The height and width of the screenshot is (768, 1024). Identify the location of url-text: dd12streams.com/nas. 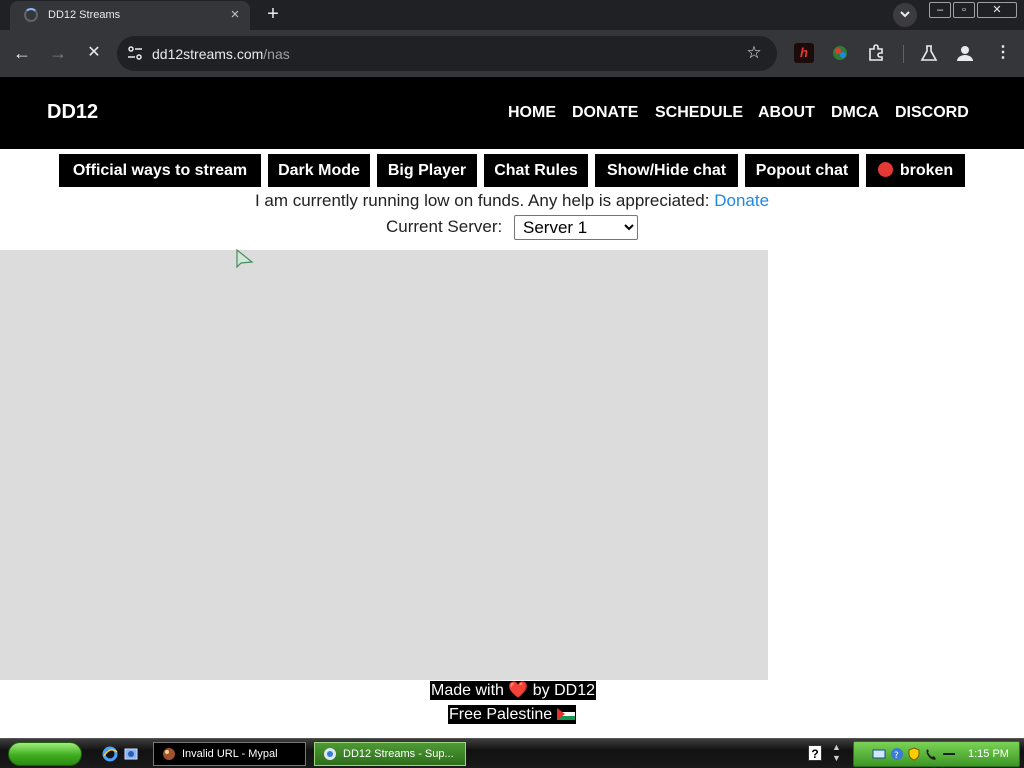
(221, 54).